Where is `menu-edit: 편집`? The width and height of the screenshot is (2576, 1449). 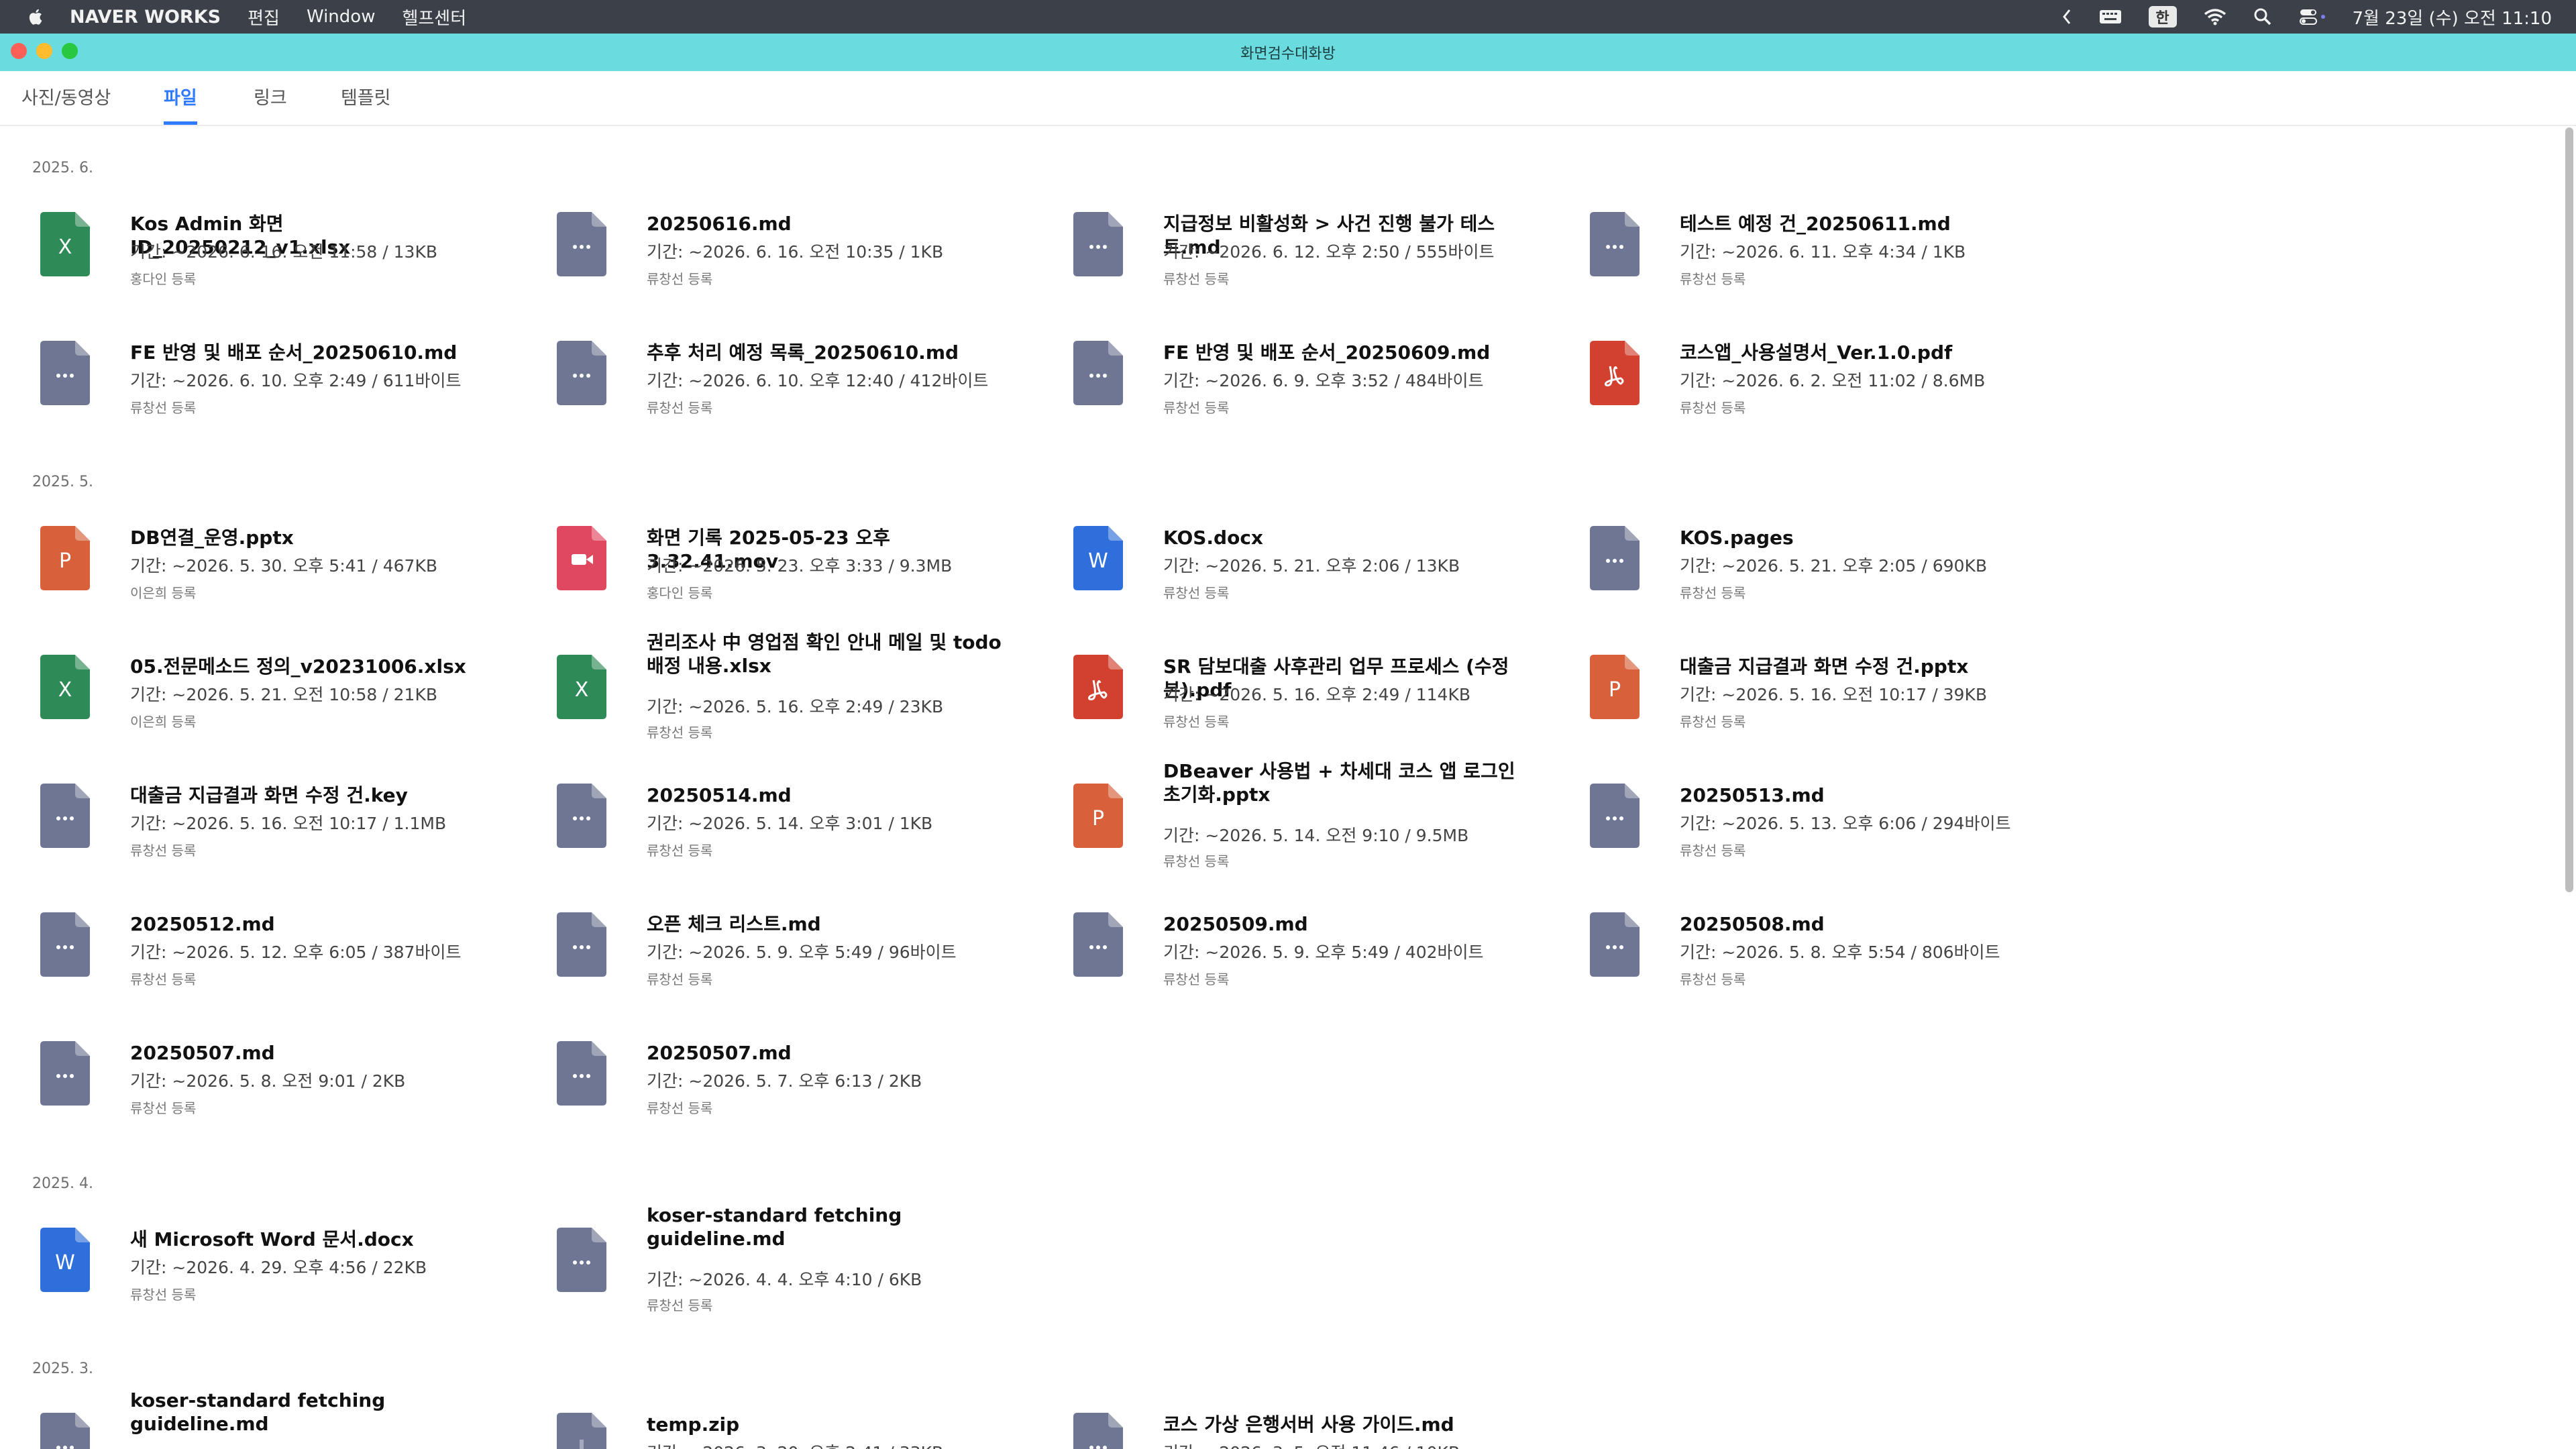 menu-edit: 편집 is located at coordinates (264, 17).